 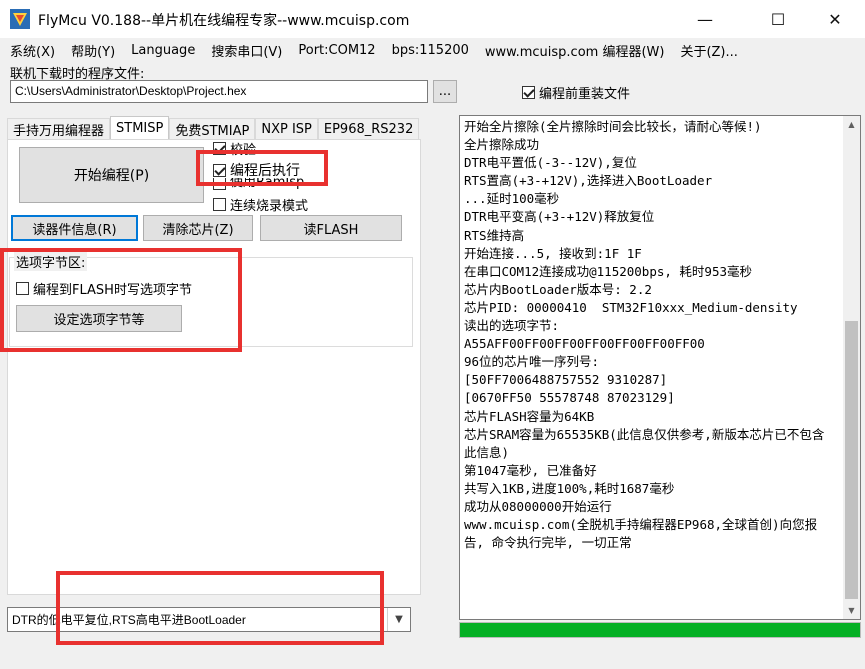 What do you see at coordinates (569, 488) in the screenshot?
I see `log-line: 共写入1KB,进度100%,耗时1687毫秒` at bounding box center [569, 488].